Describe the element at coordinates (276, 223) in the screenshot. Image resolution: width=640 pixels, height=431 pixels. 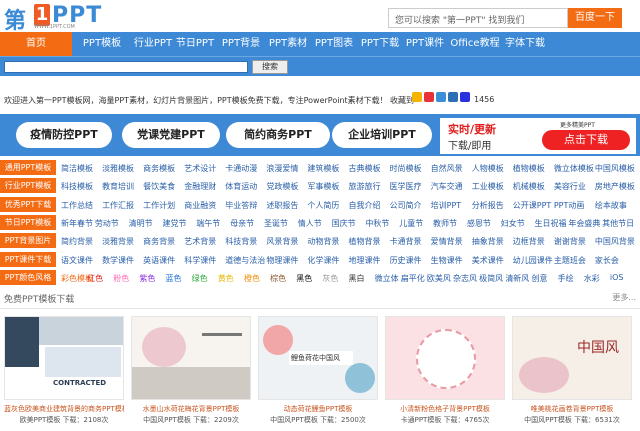
I see `category-link: 圣诞节` at that location.